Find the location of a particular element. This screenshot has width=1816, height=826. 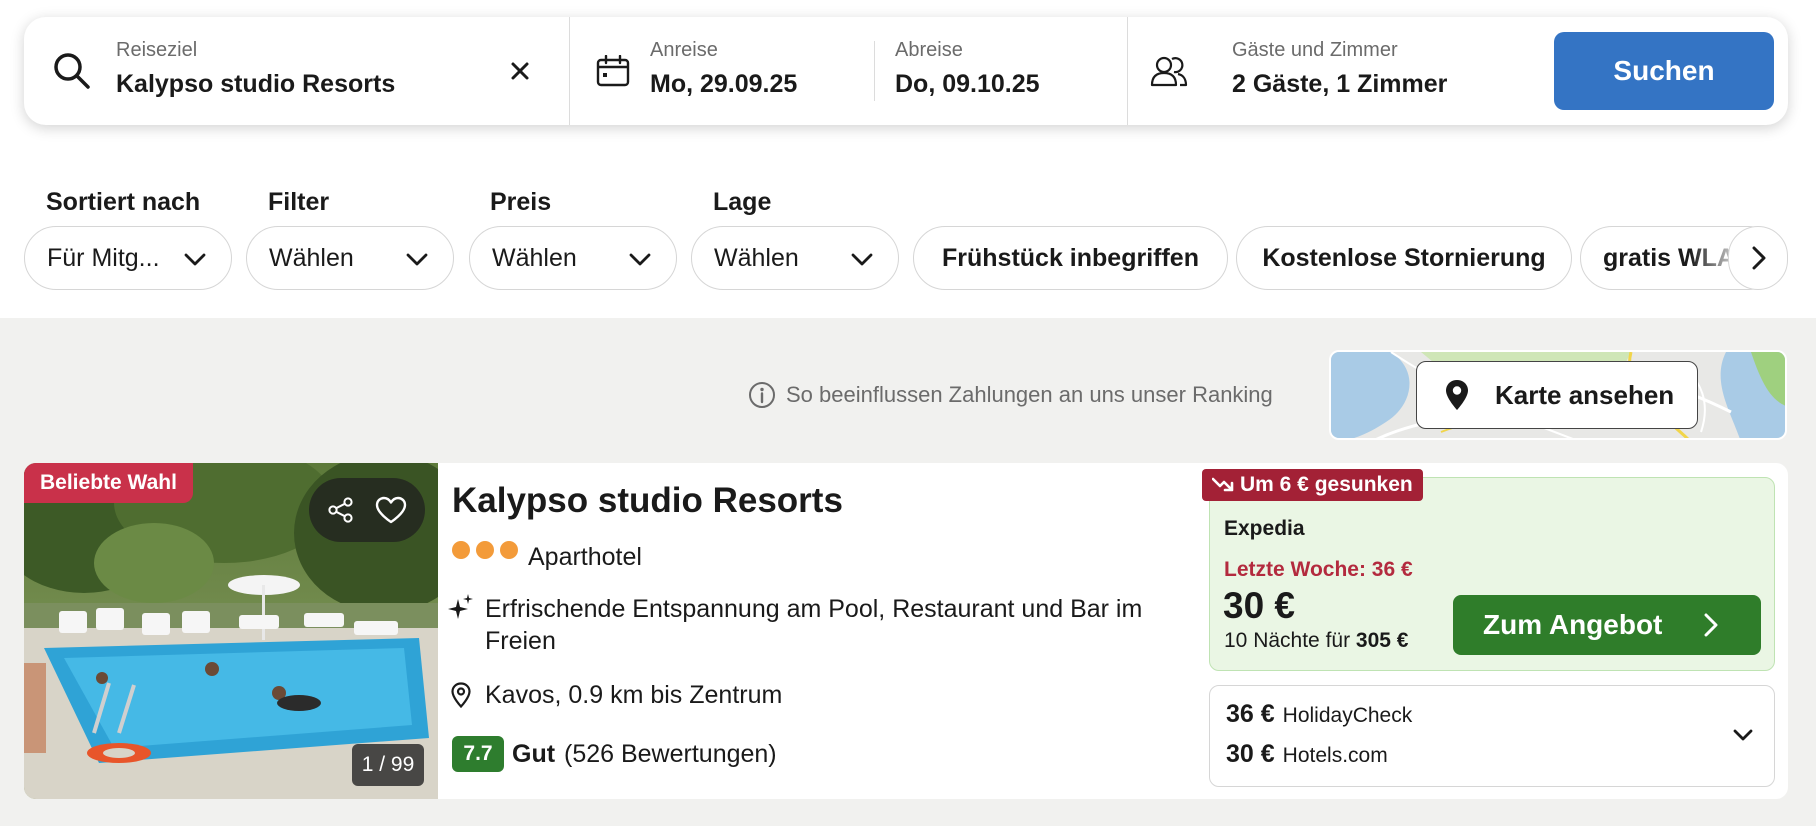

hotel-photo: Beliebte Wahl 1 / 99 is located at coordinates (231, 631).